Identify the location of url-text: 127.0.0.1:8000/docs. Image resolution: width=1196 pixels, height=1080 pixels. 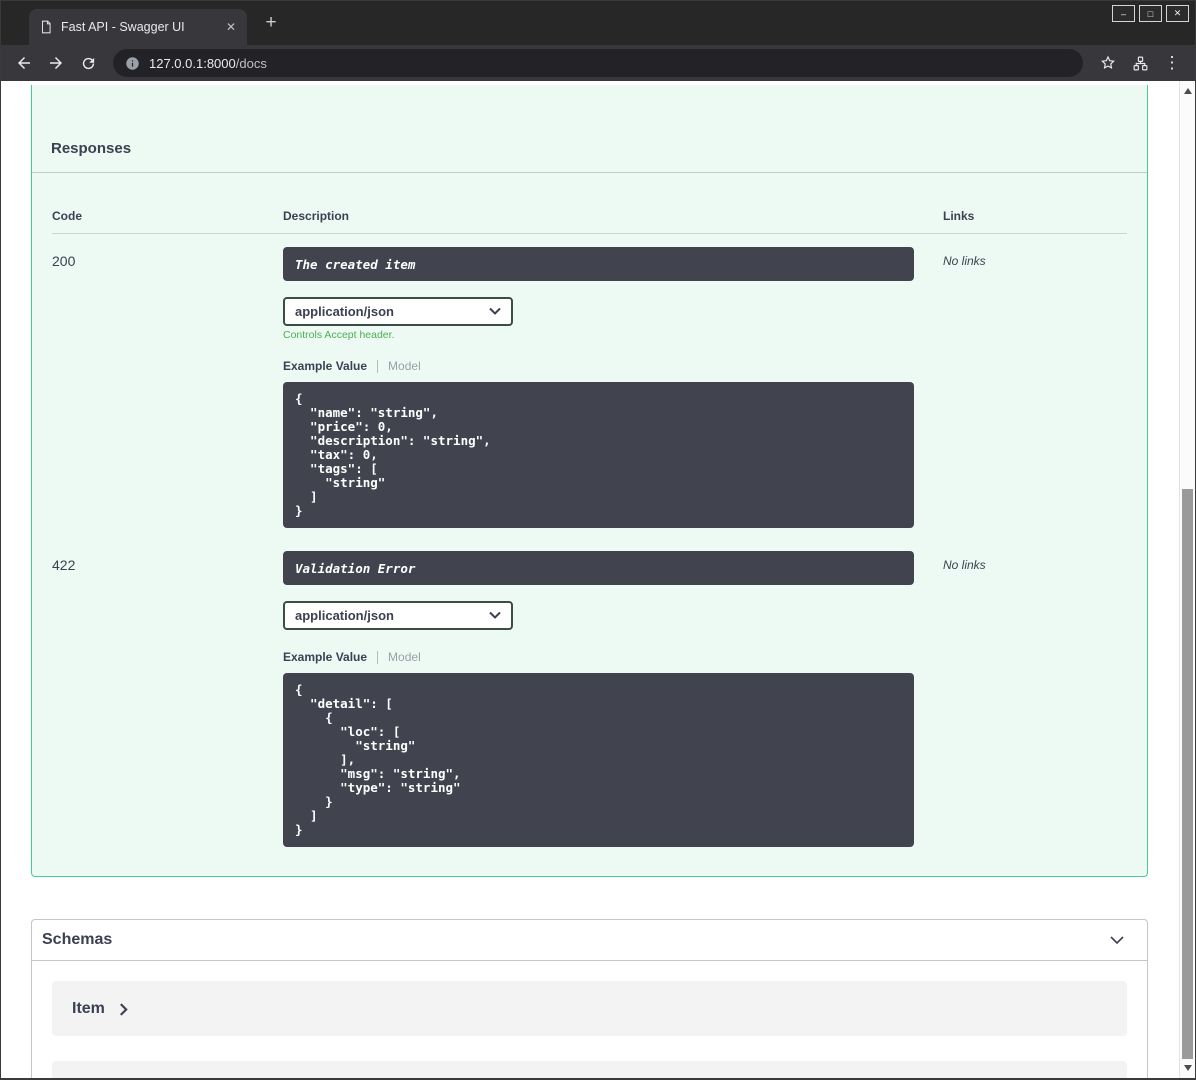
(208, 63).